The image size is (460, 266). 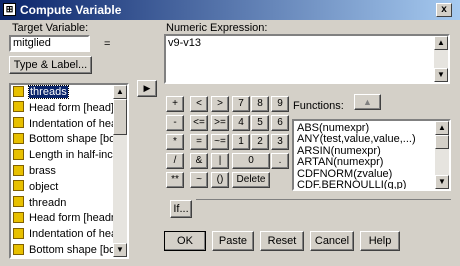 I want to click on key-divide-button: /, so click(x=175, y=161).